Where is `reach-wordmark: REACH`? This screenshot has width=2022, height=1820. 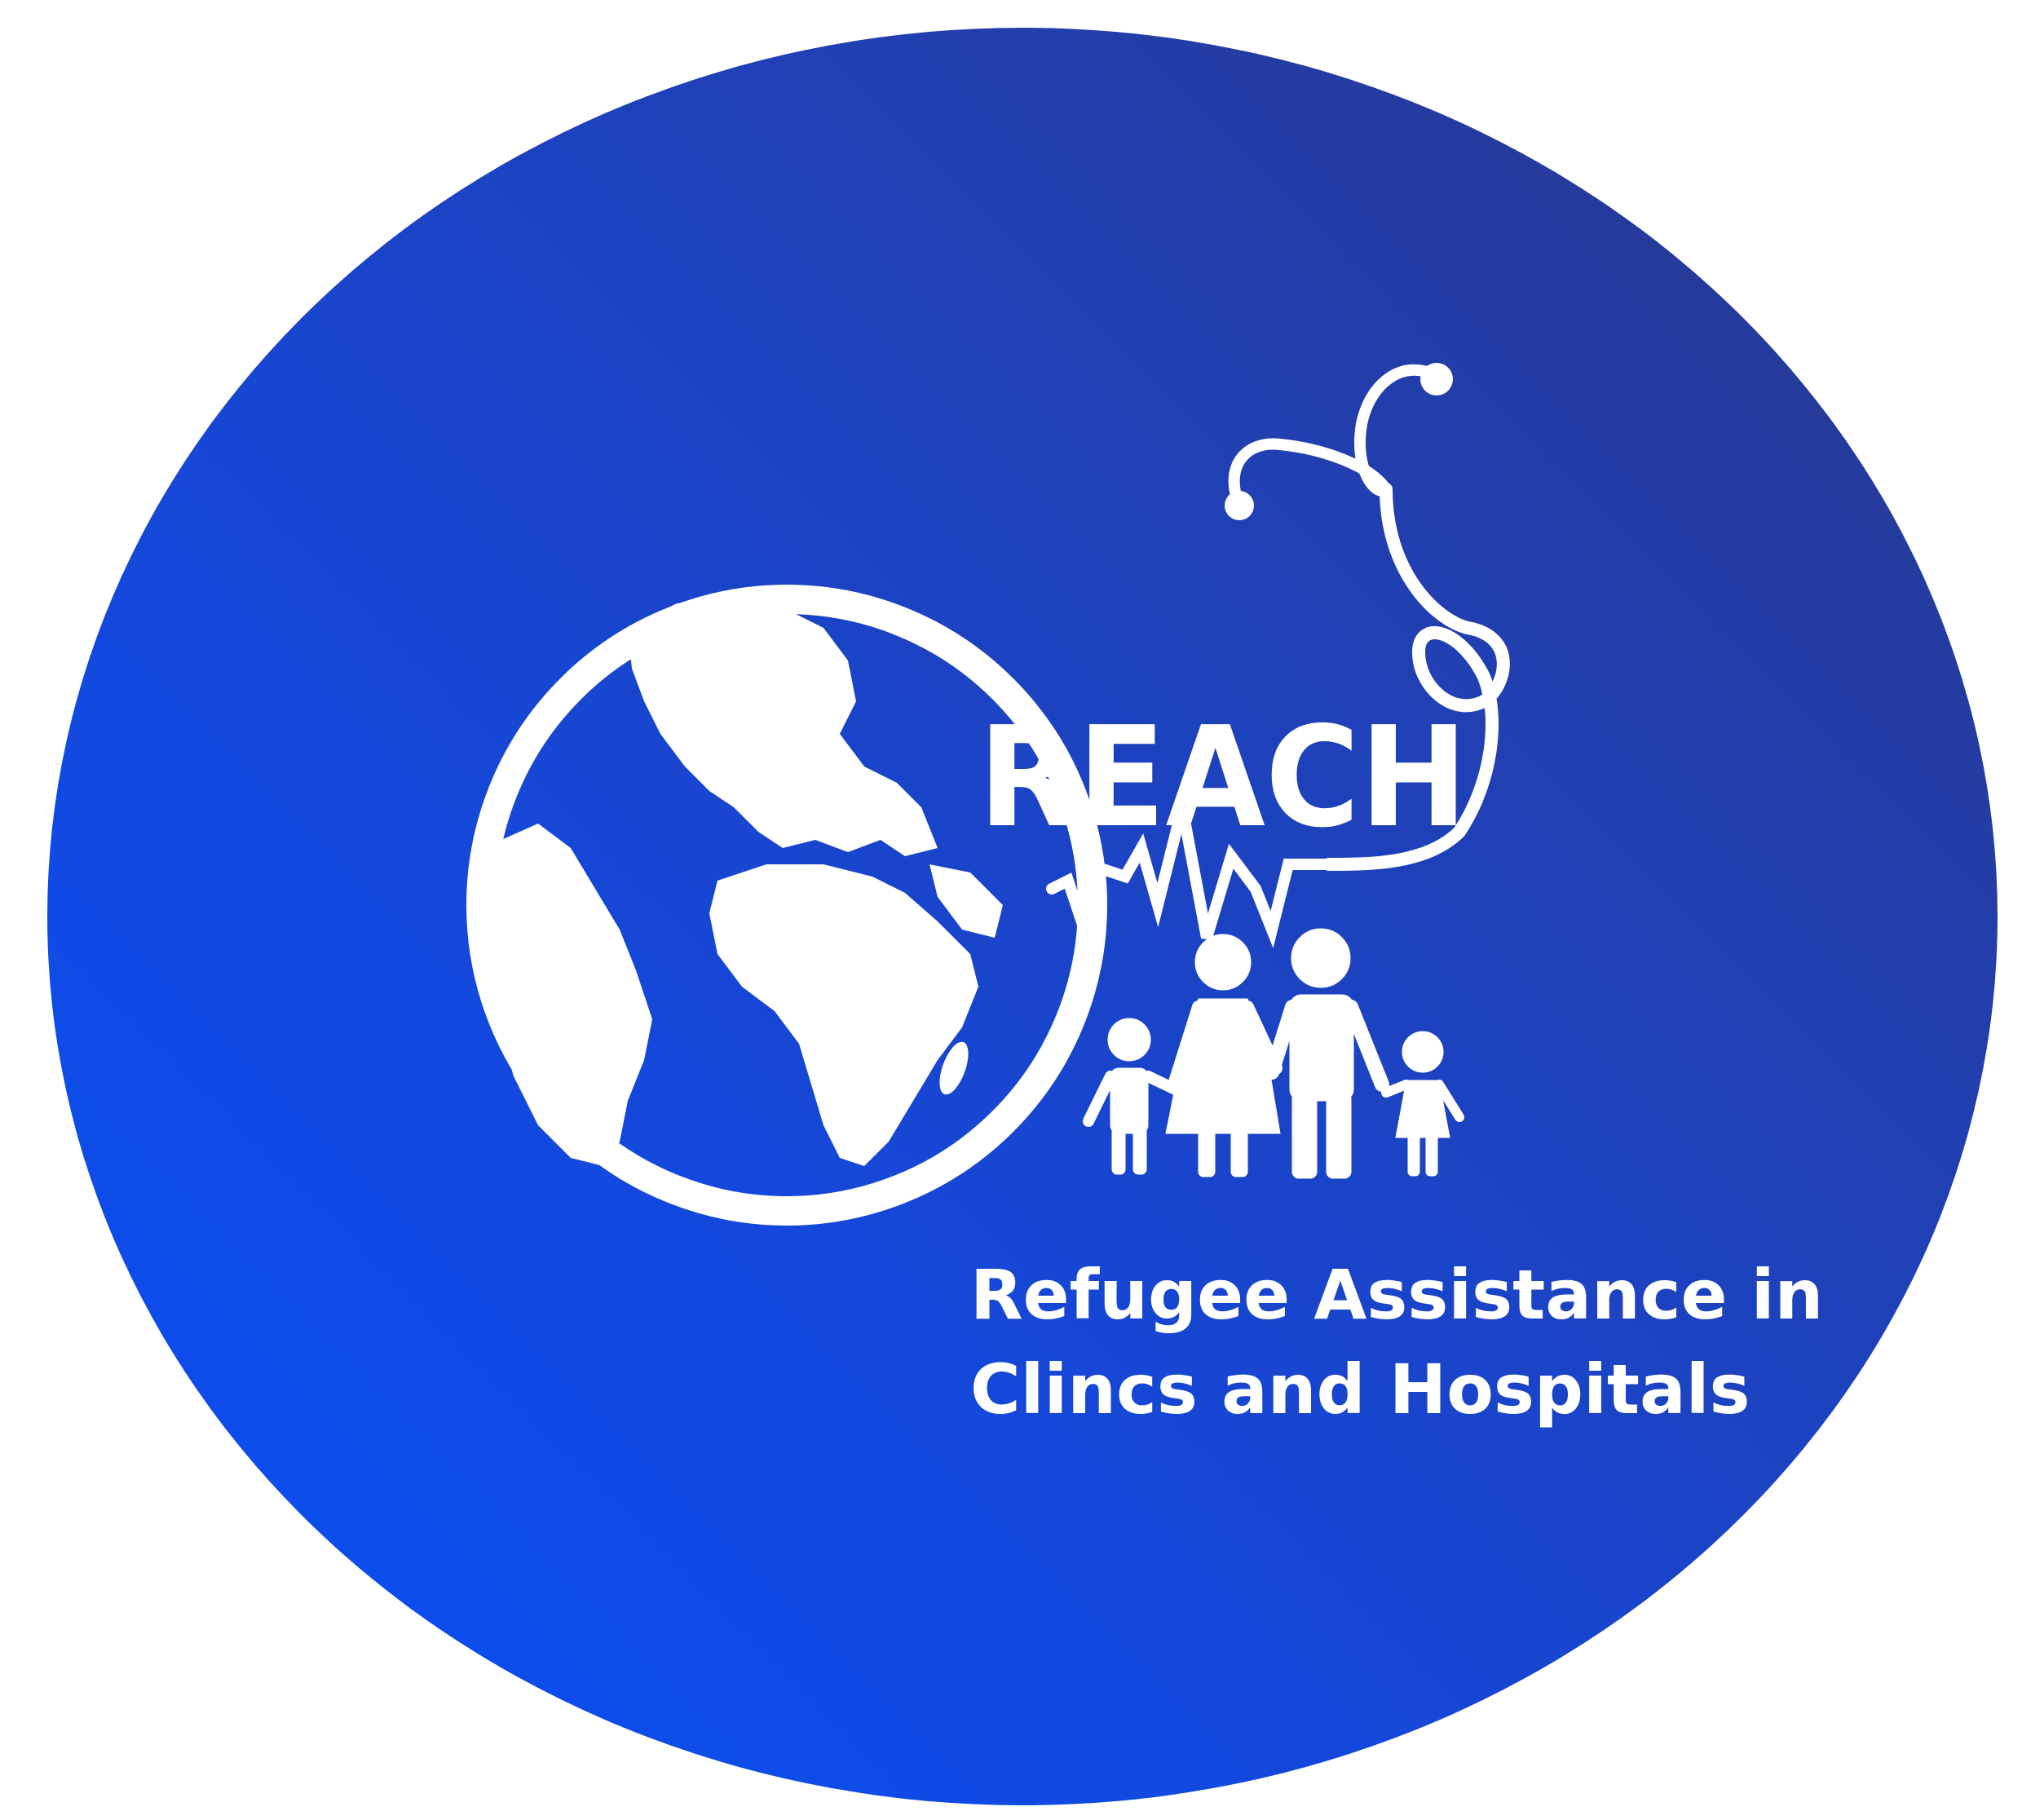 reach-wordmark: REACH is located at coordinates (1223, 778).